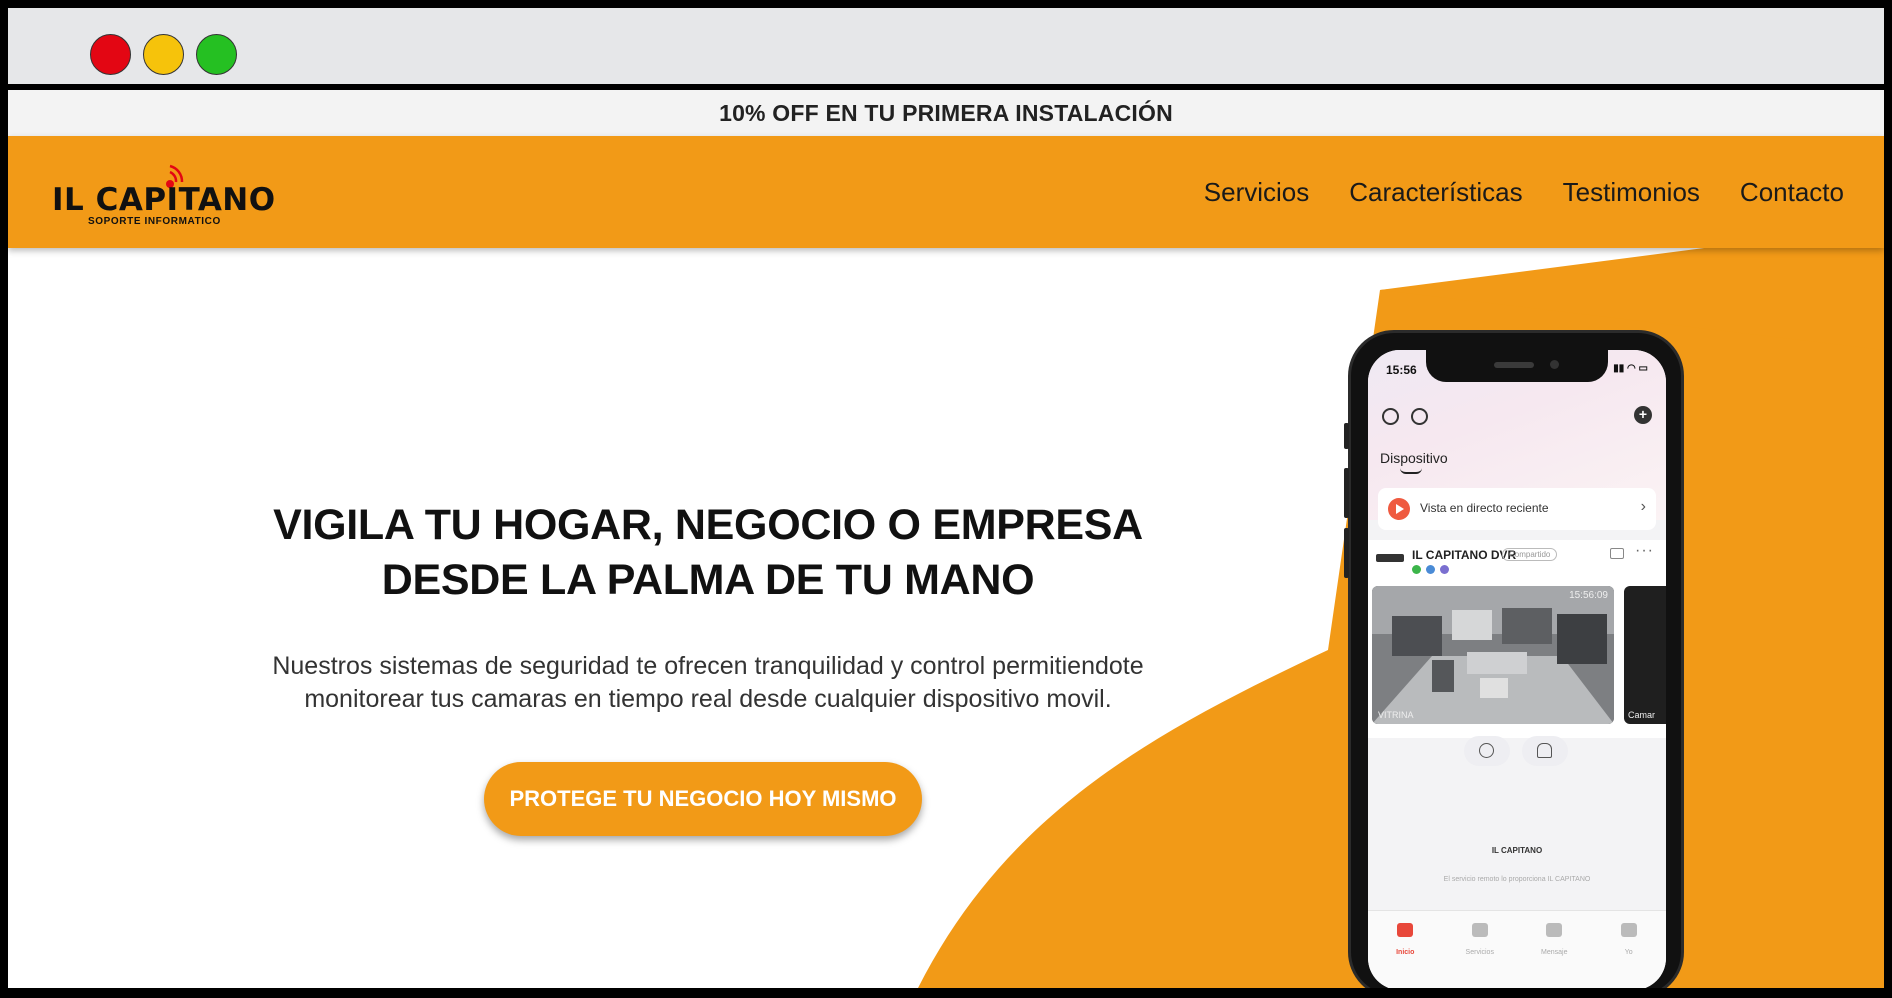 The width and height of the screenshot is (1892, 998). Describe the element at coordinates (1399, 509) in the screenshot. I see `play-icon` at that location.